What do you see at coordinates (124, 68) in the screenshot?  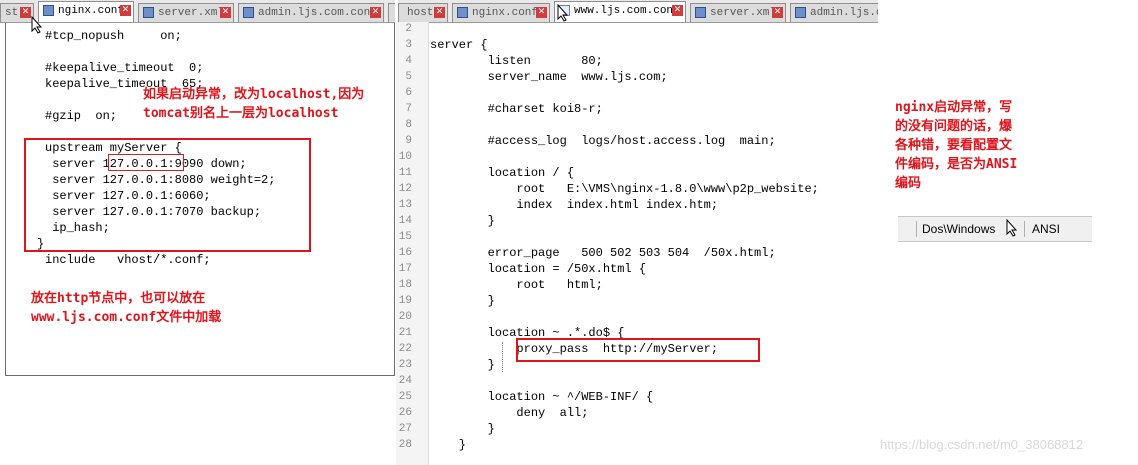 I see `code-line: #keepalive_timeout 0;` at bounding box center [124, 68].